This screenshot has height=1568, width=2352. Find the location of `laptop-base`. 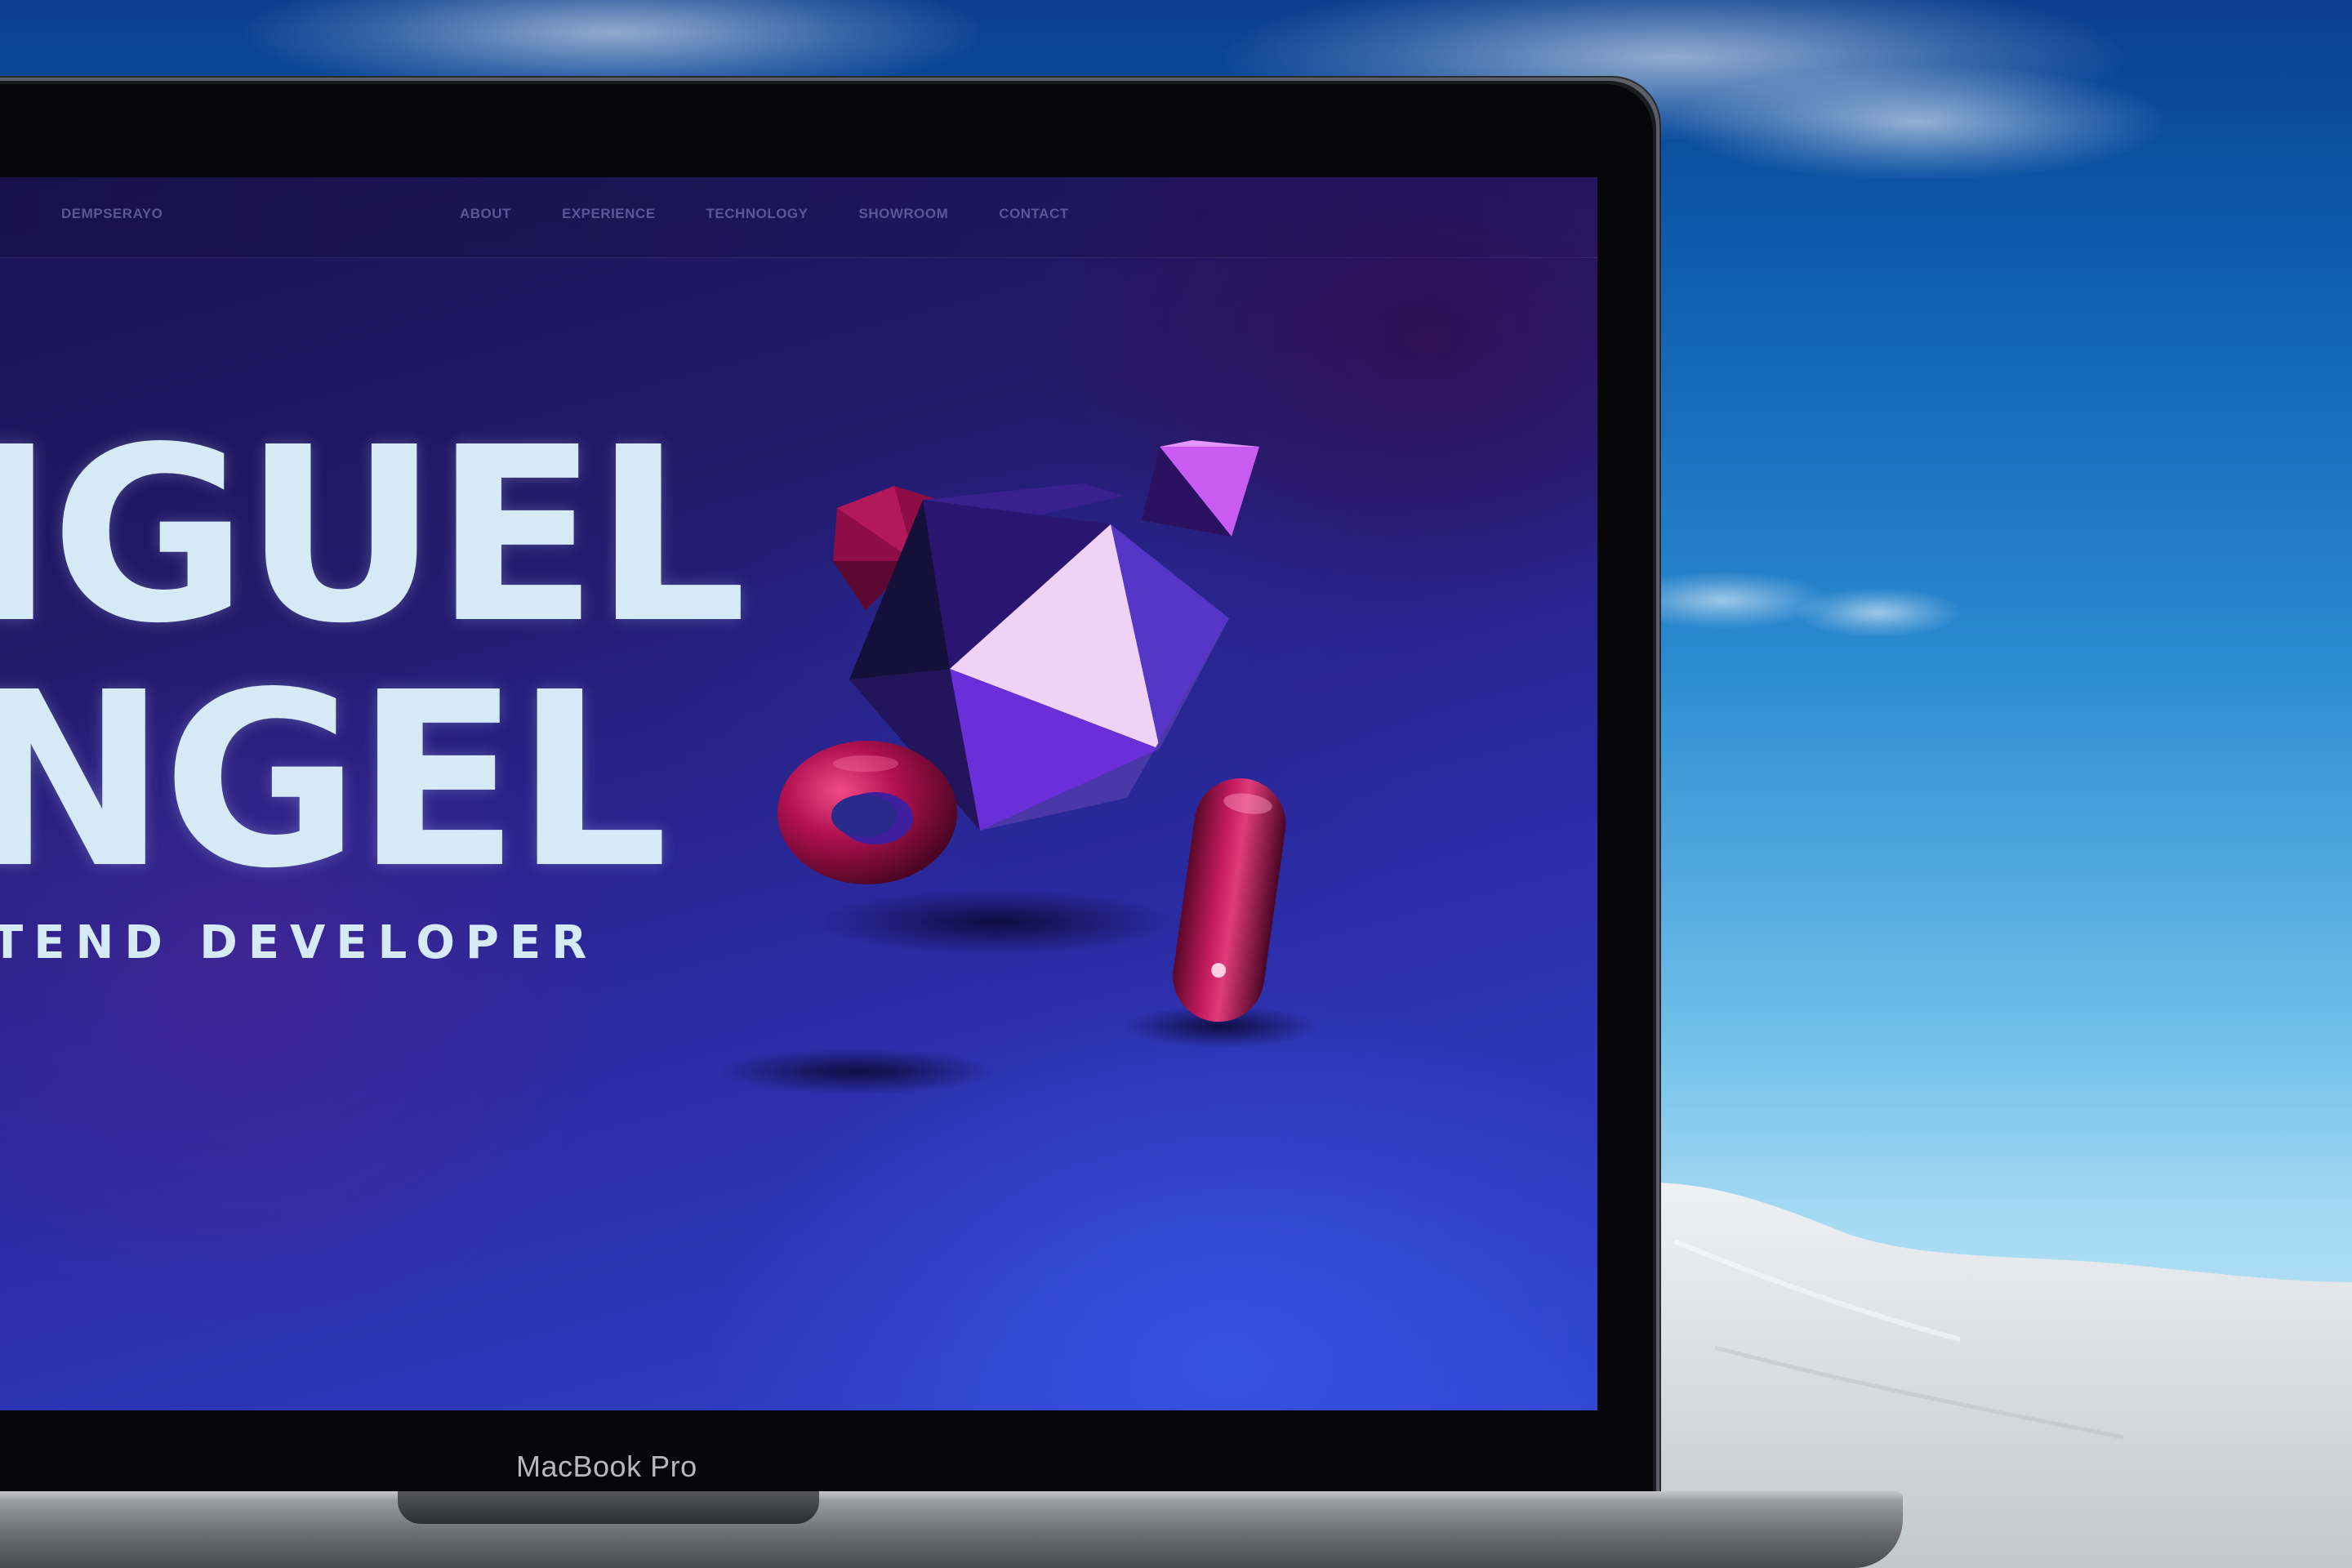

laptop-base is located at coordinates (951, 1529).